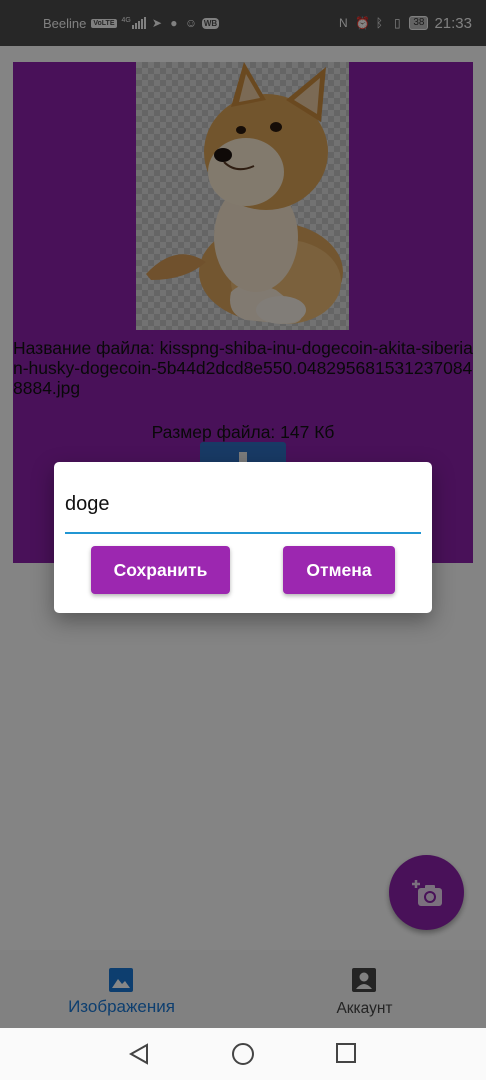 The image size is (486, 1080). I want to click on save-button: Сохранить, so click(160, 570).